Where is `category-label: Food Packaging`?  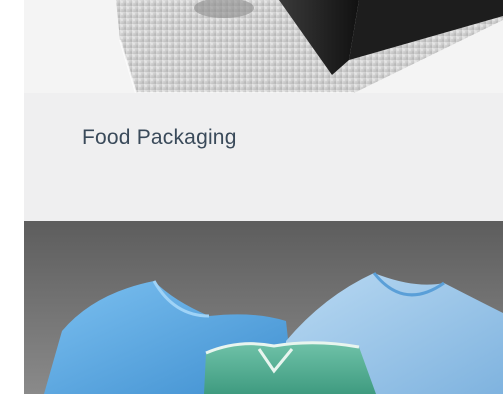
category-label: Food Packaging is located at coordinates (159, 138).